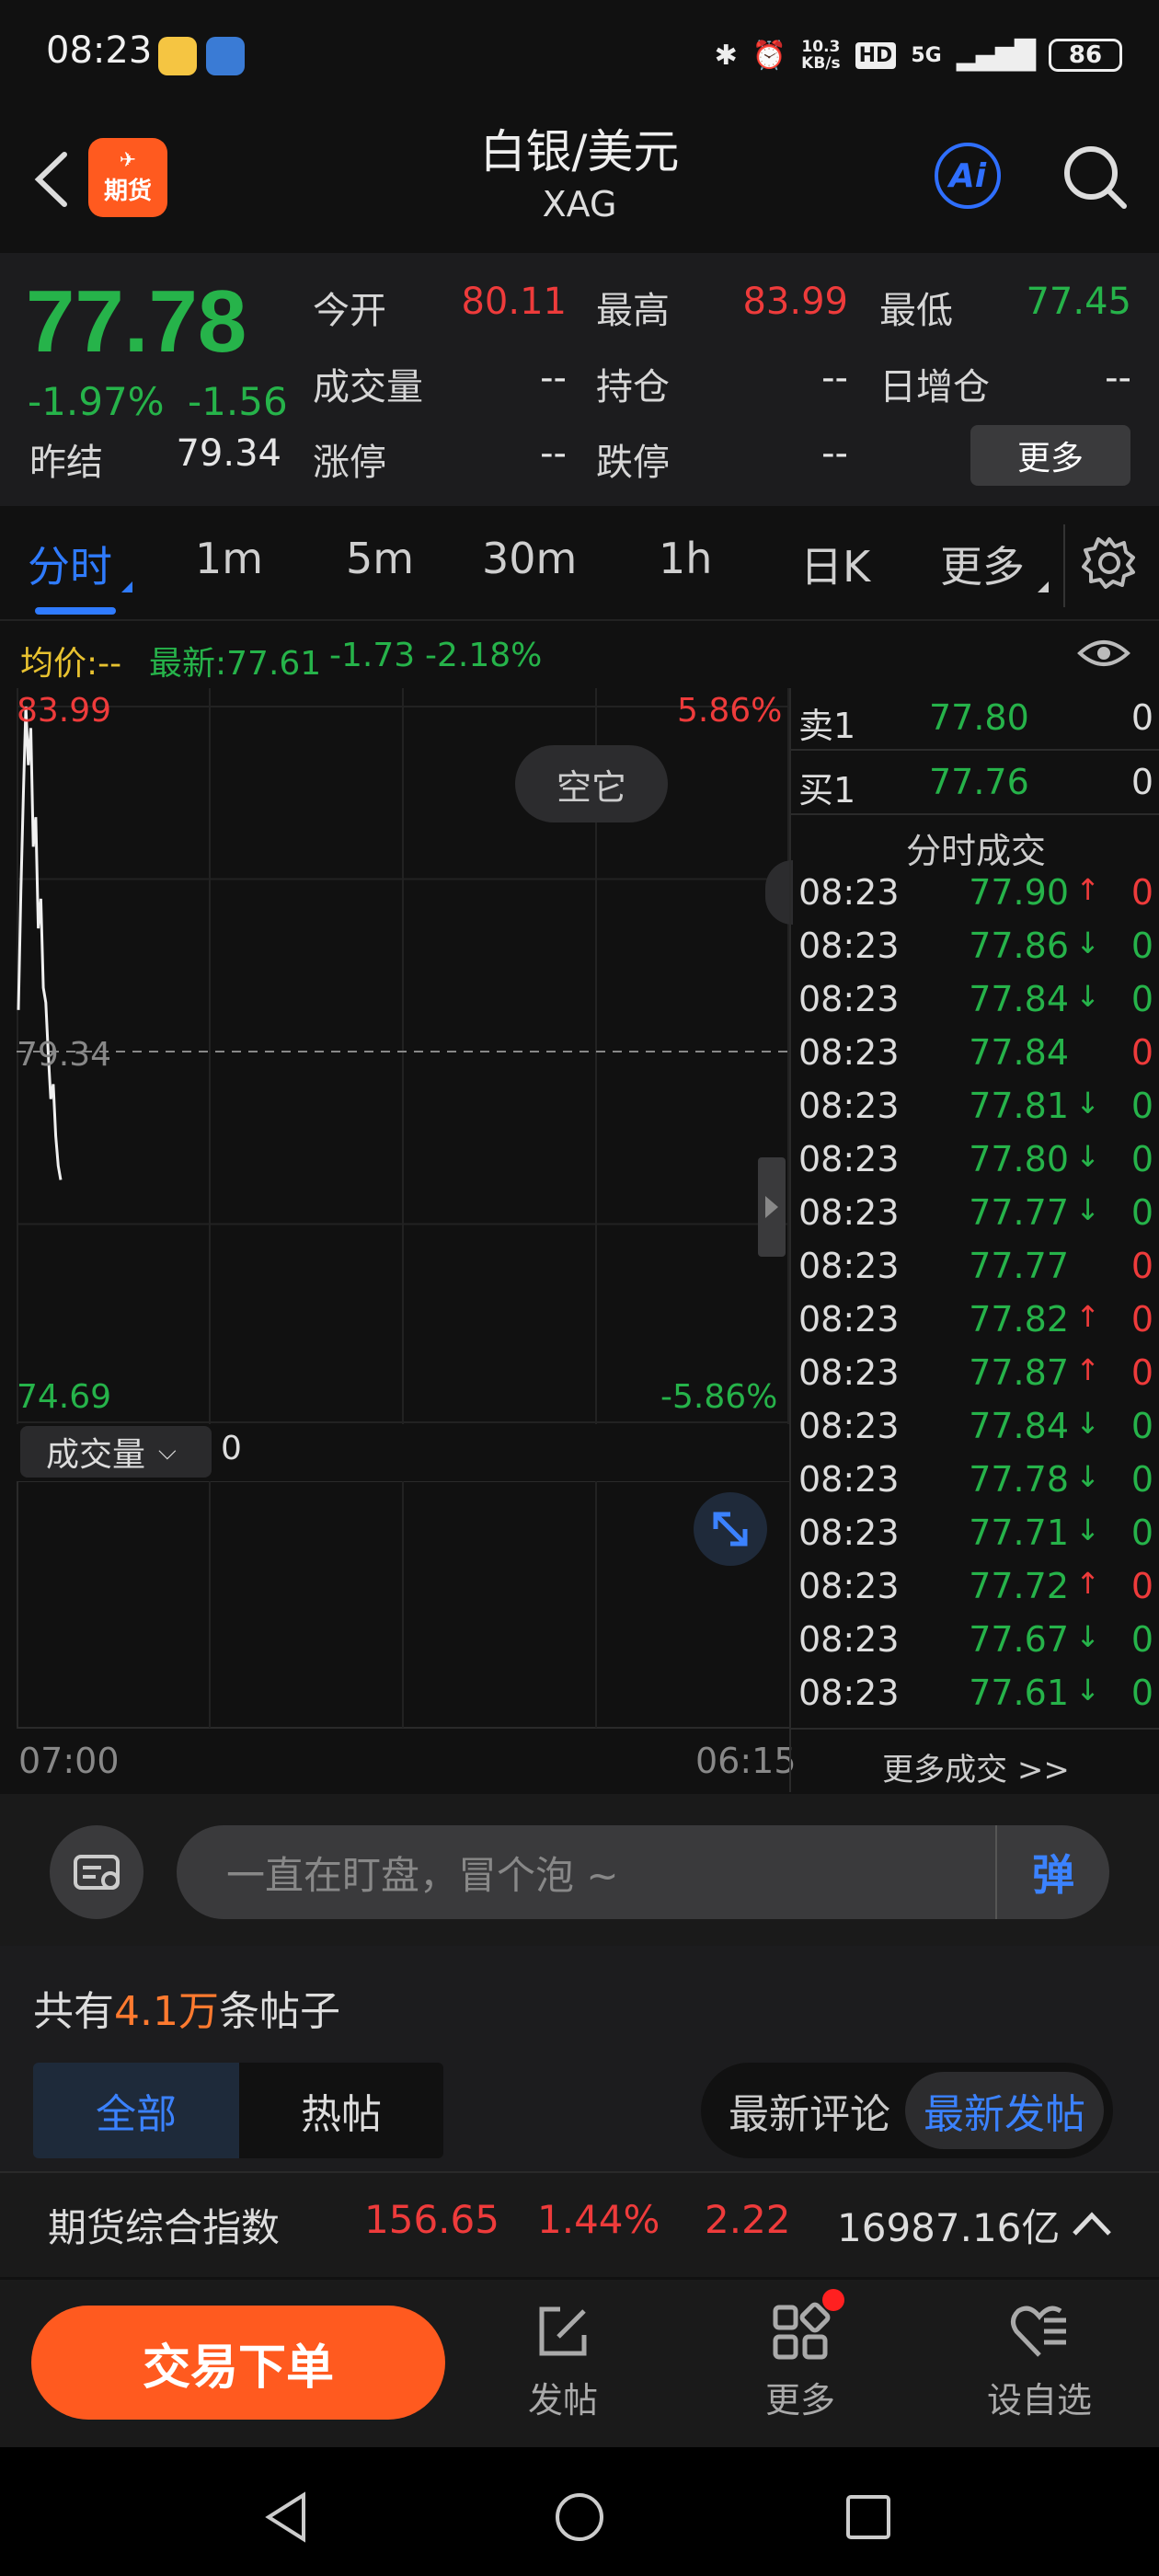 This screenshot has height=2576, width=1159. Describe the element at coordinates (868, 2517) in the screenshot. I see `nav-recents-icon` at that location.